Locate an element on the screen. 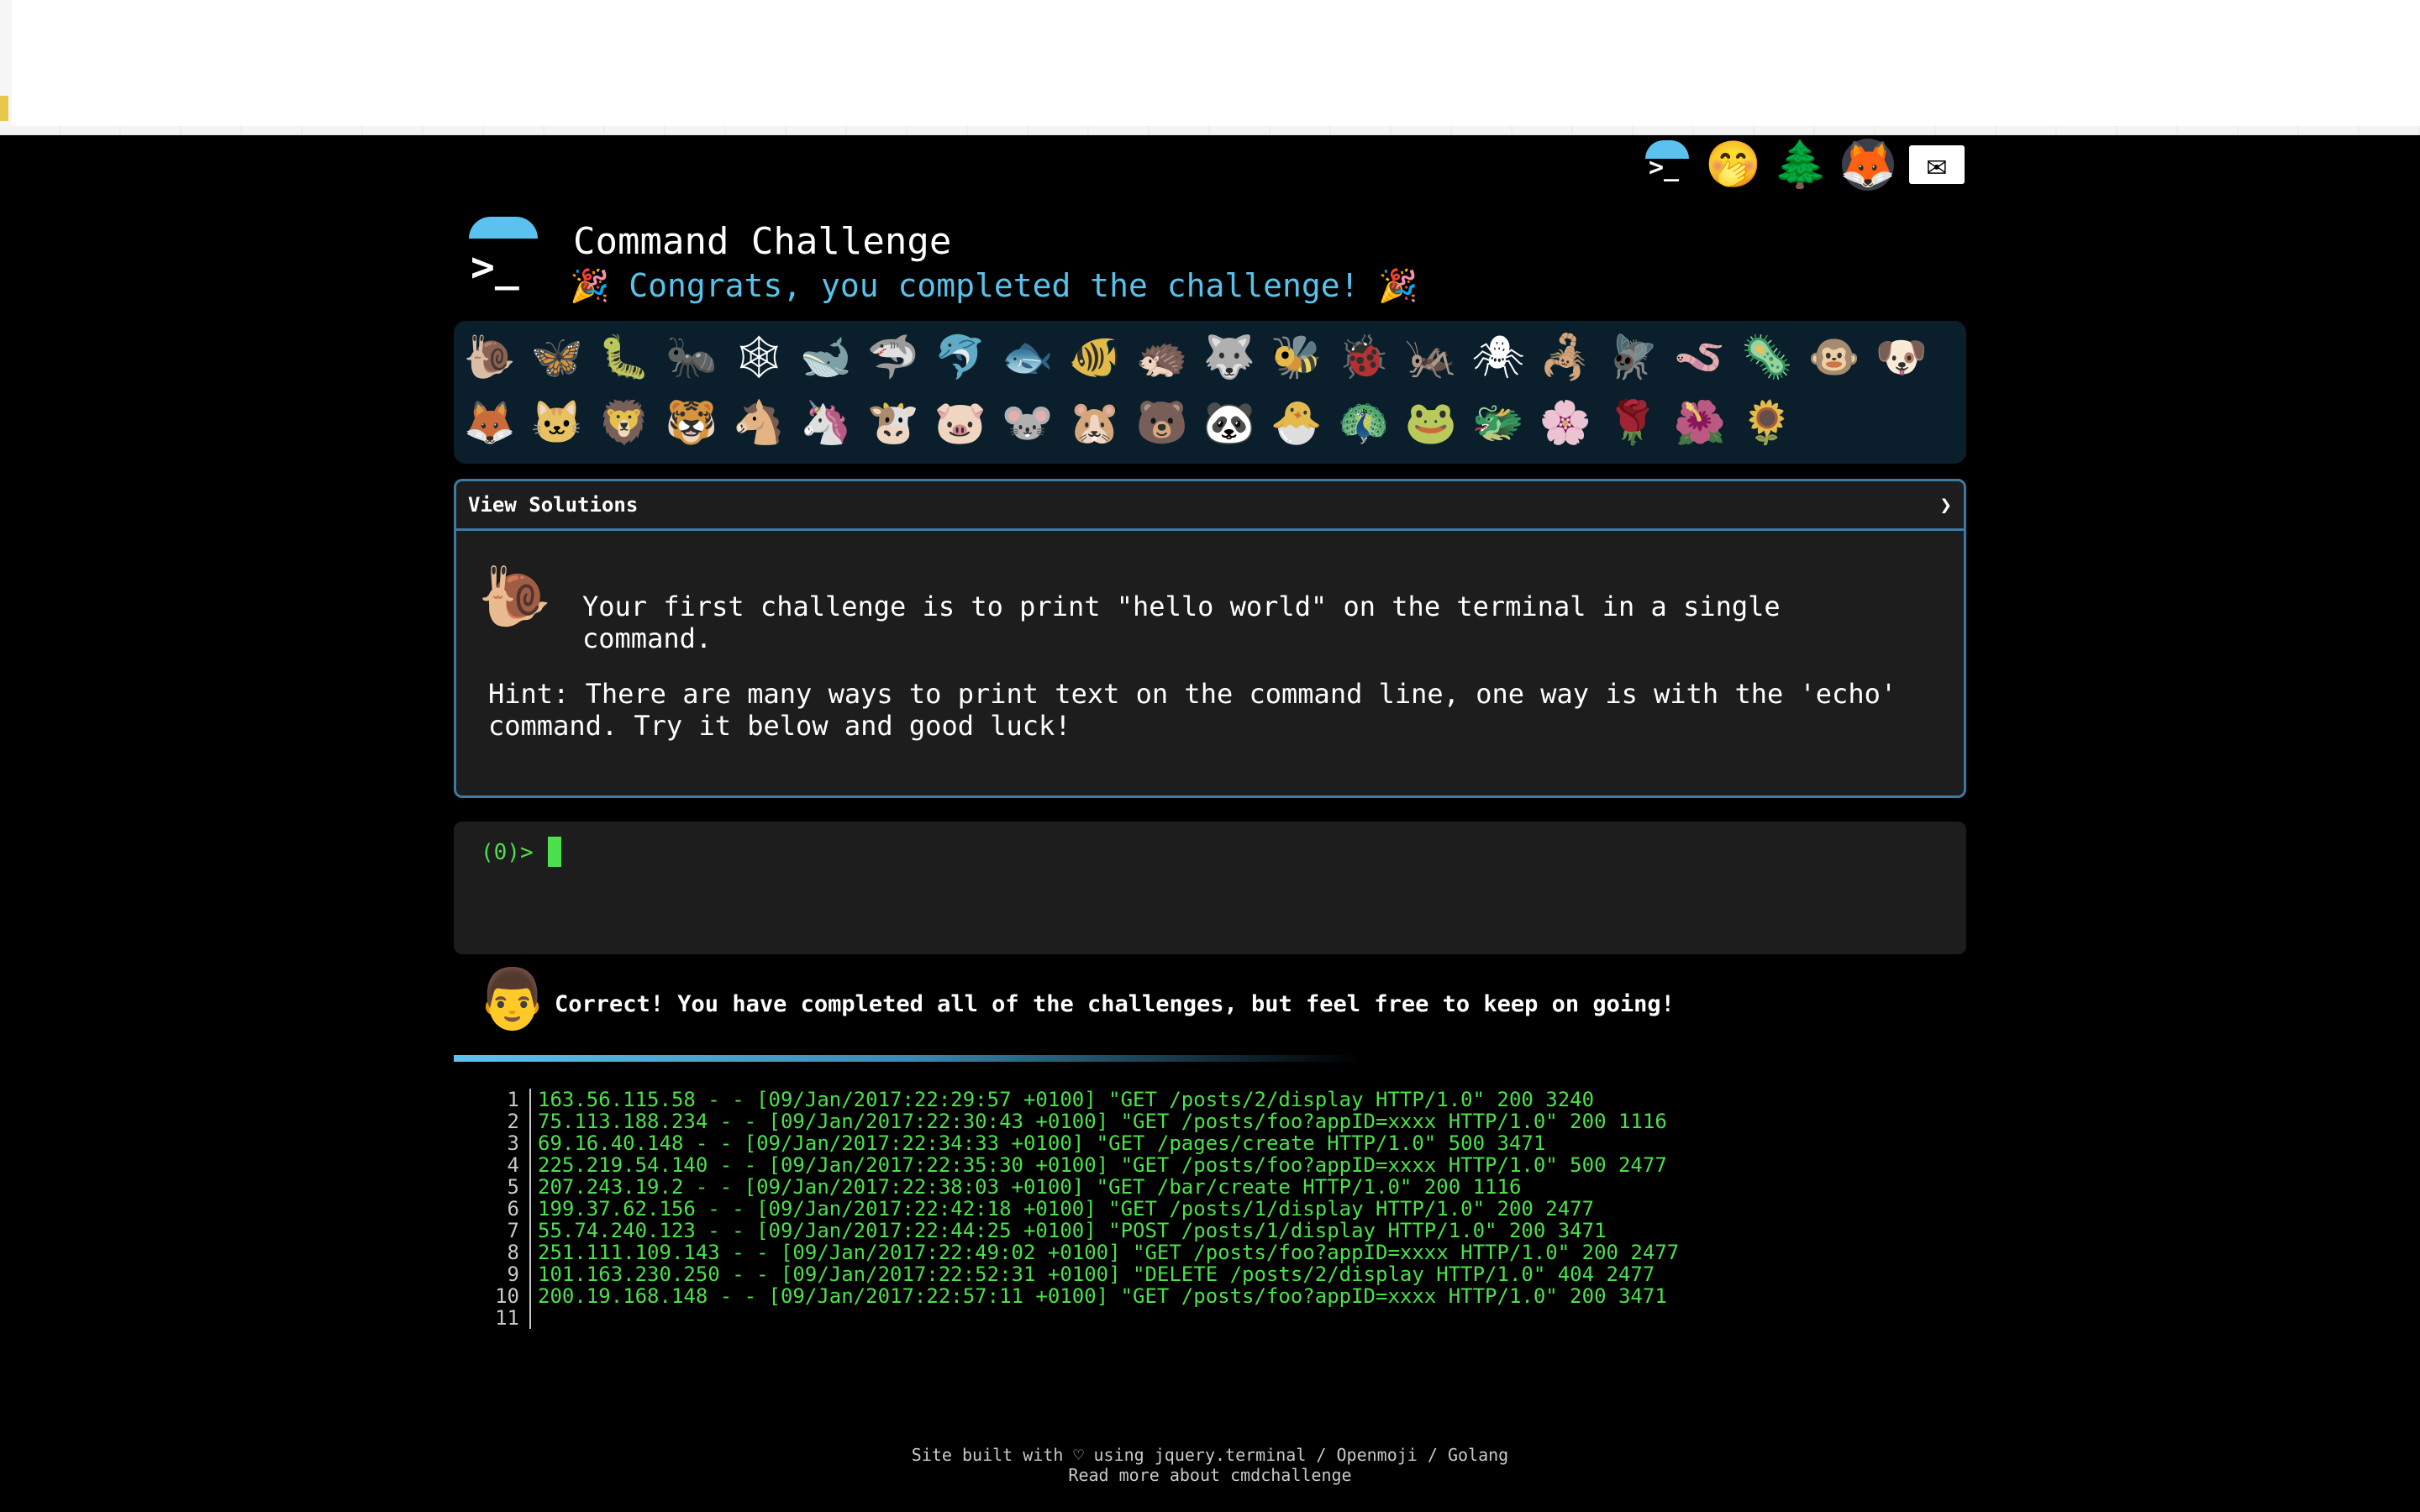 The width and height of the screenshot is (2420, 1512). badge-icon: 🌸 is located at coordinates (1565, 422).